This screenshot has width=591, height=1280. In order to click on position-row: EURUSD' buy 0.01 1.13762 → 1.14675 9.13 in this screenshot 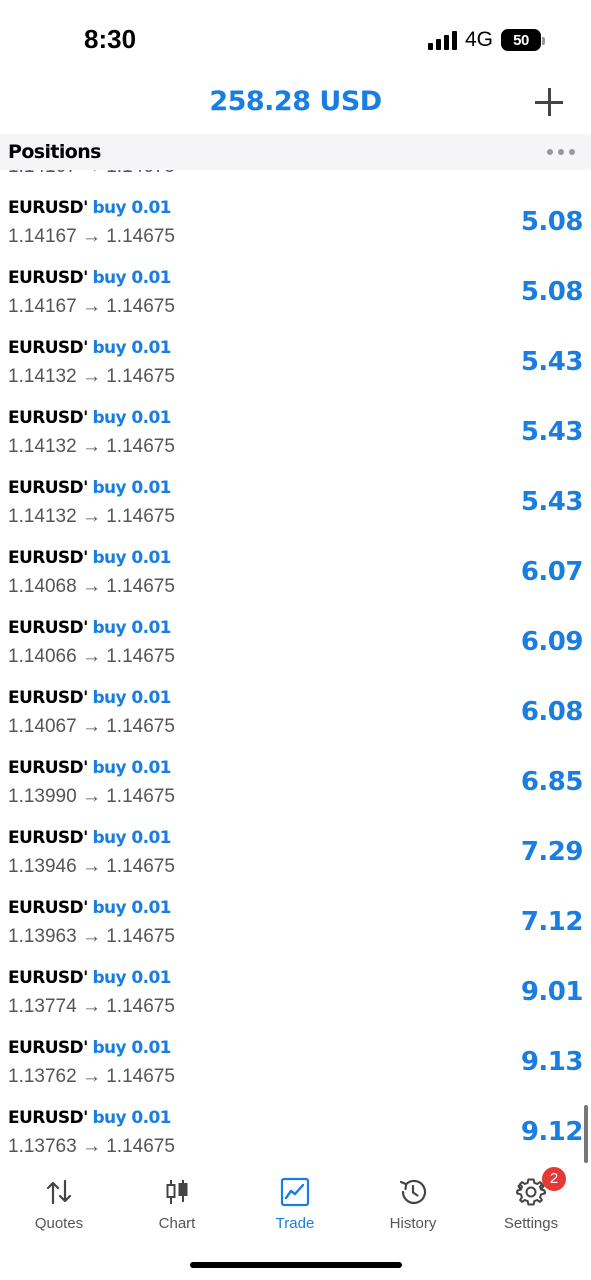, I will do `click(295, 1073)`.